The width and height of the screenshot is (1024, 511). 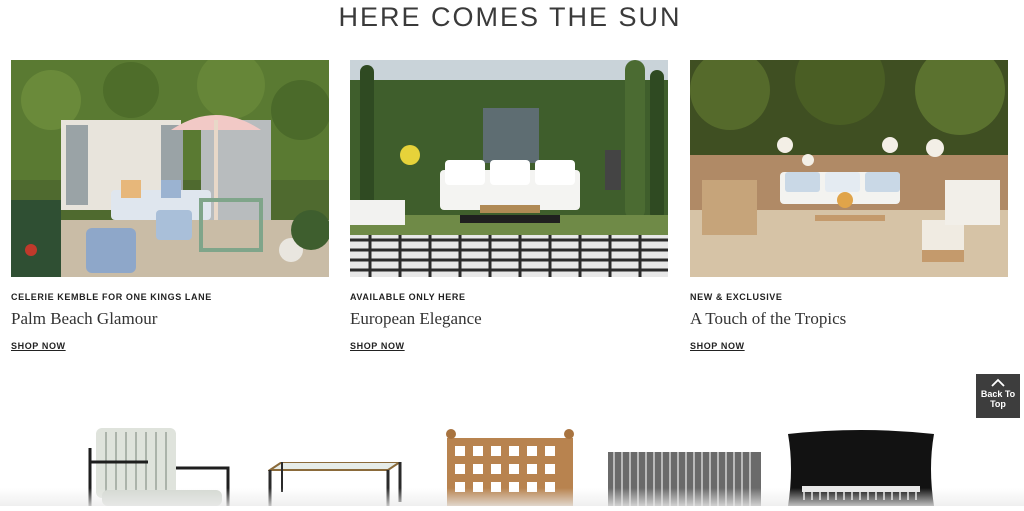 What do you see at coordinates (510, 17) in the screenshot?
I see `section-title: HERE COMES THE SUN` at bounding box center [510, 17].